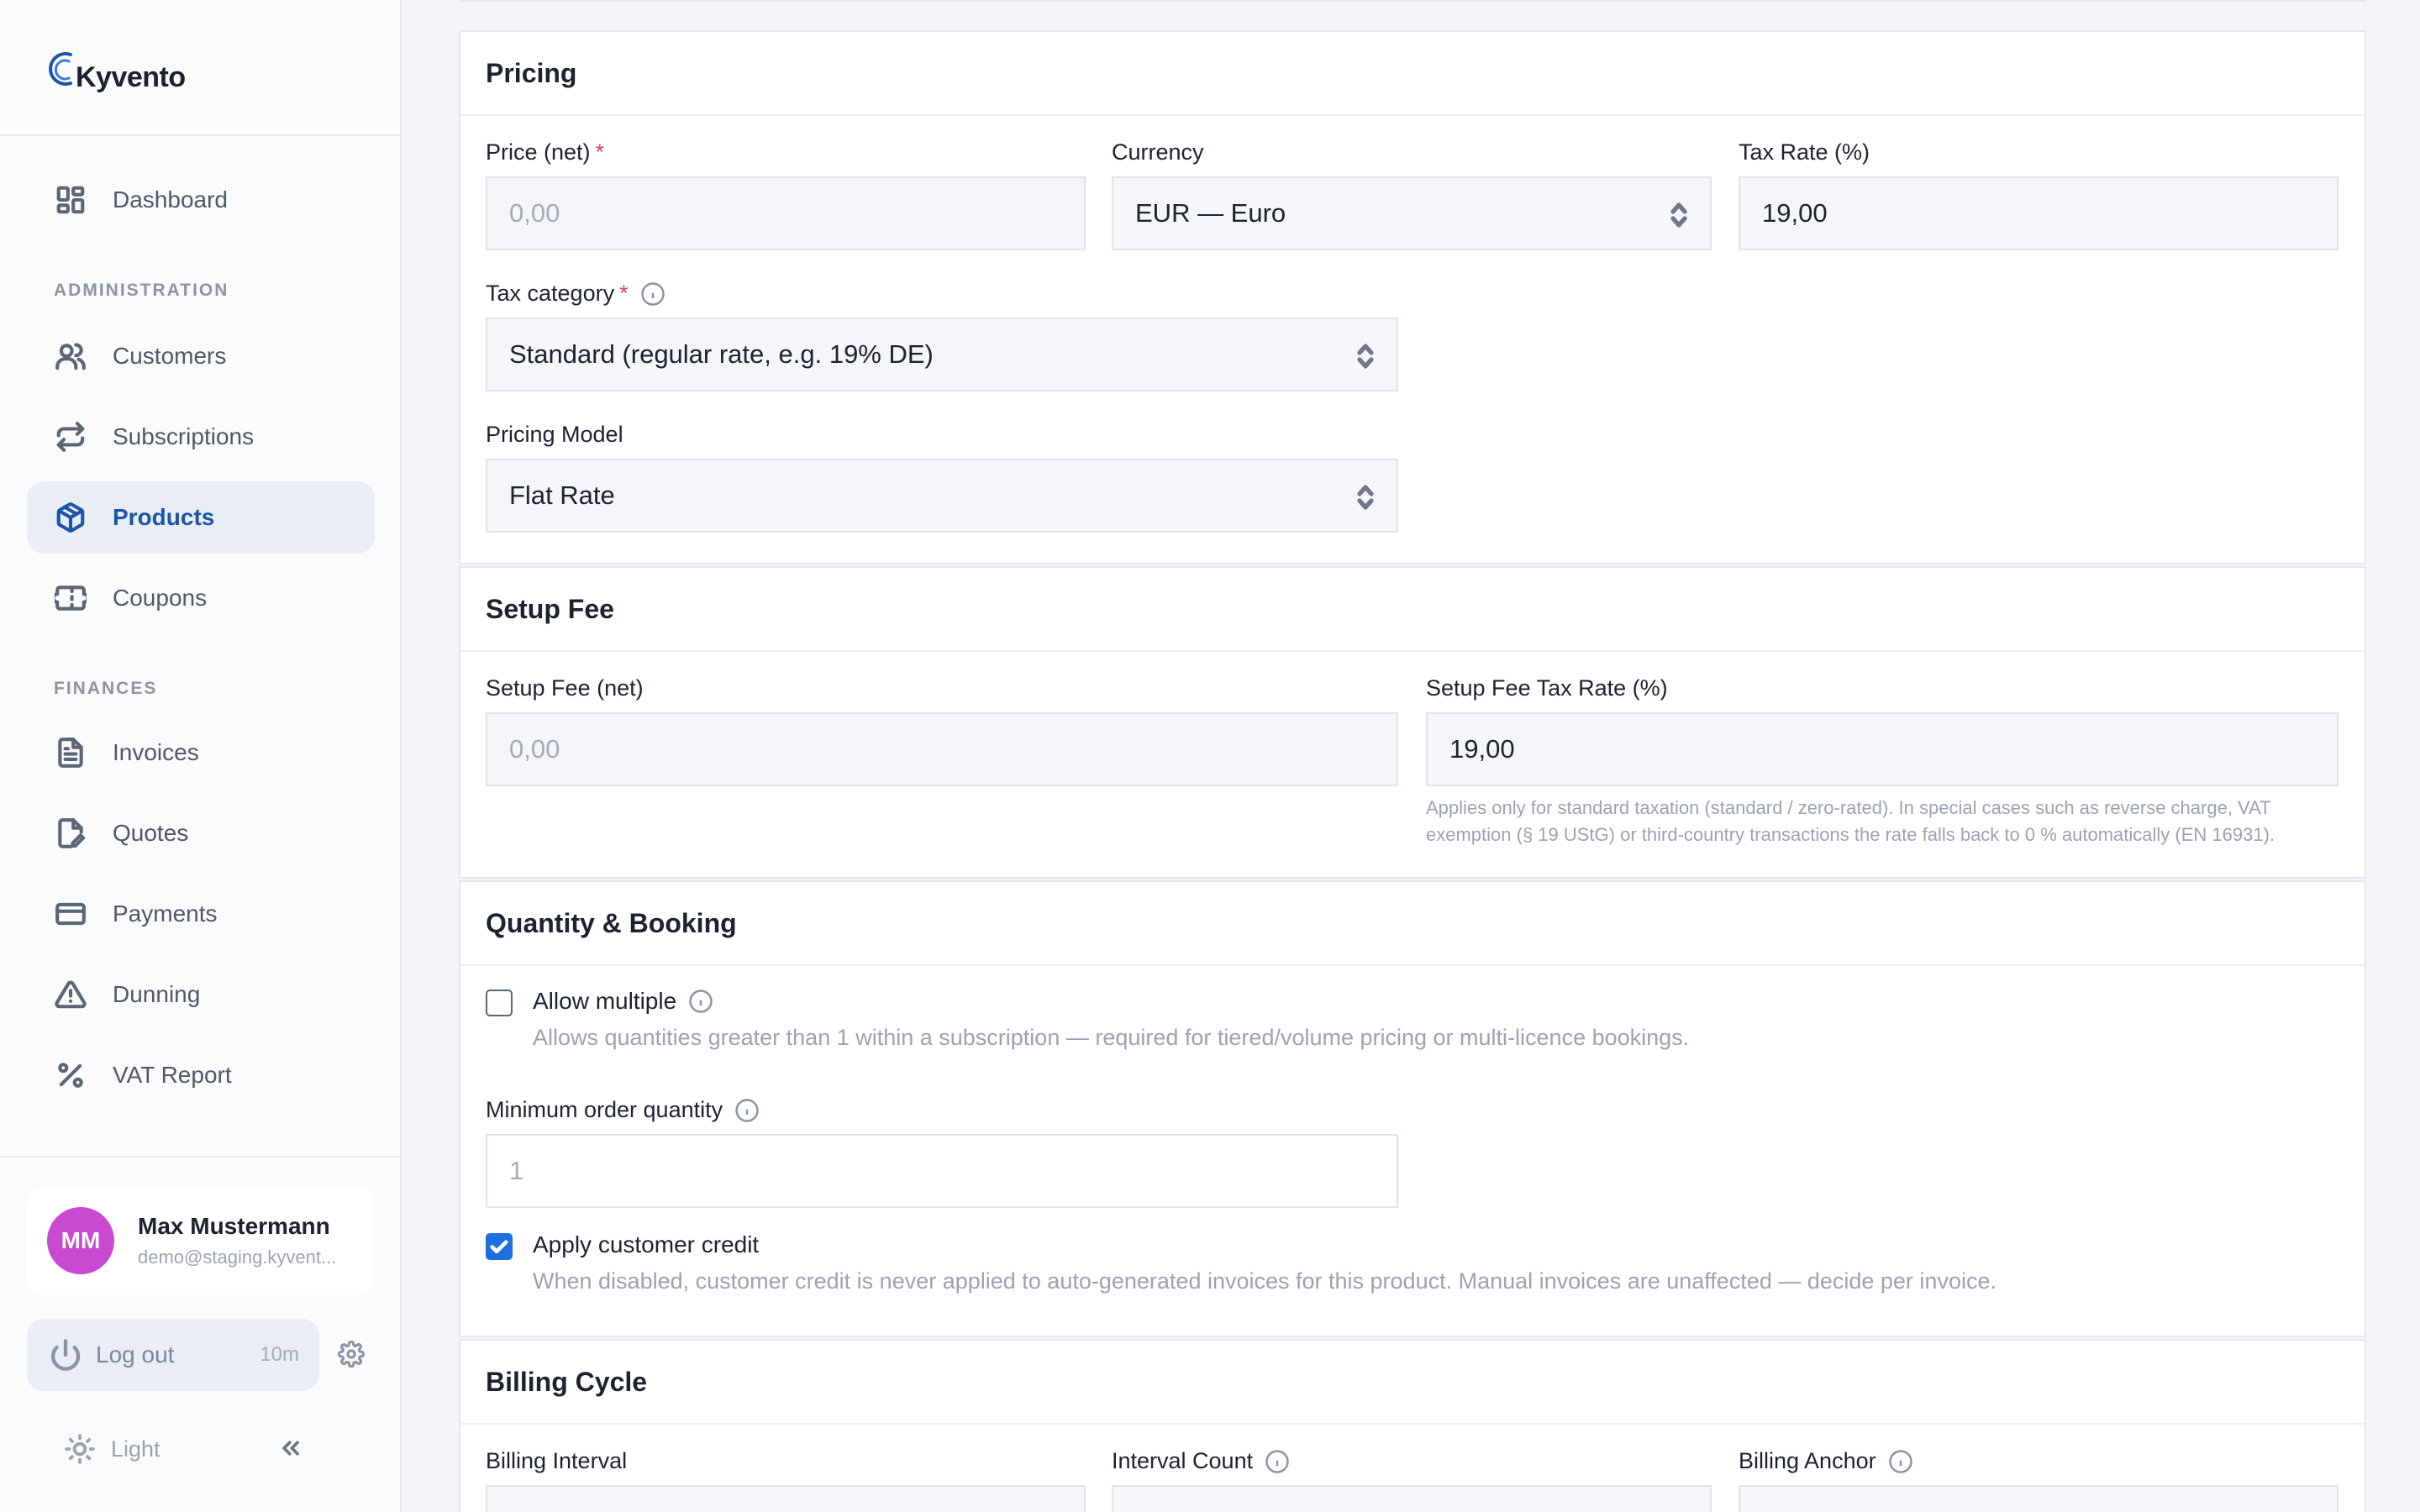 The image size is (2420, 1512). Describe the element at coordinates (201, 833) in the screenshot. I see `sidebar-item-quotes: Quotes` at that location.